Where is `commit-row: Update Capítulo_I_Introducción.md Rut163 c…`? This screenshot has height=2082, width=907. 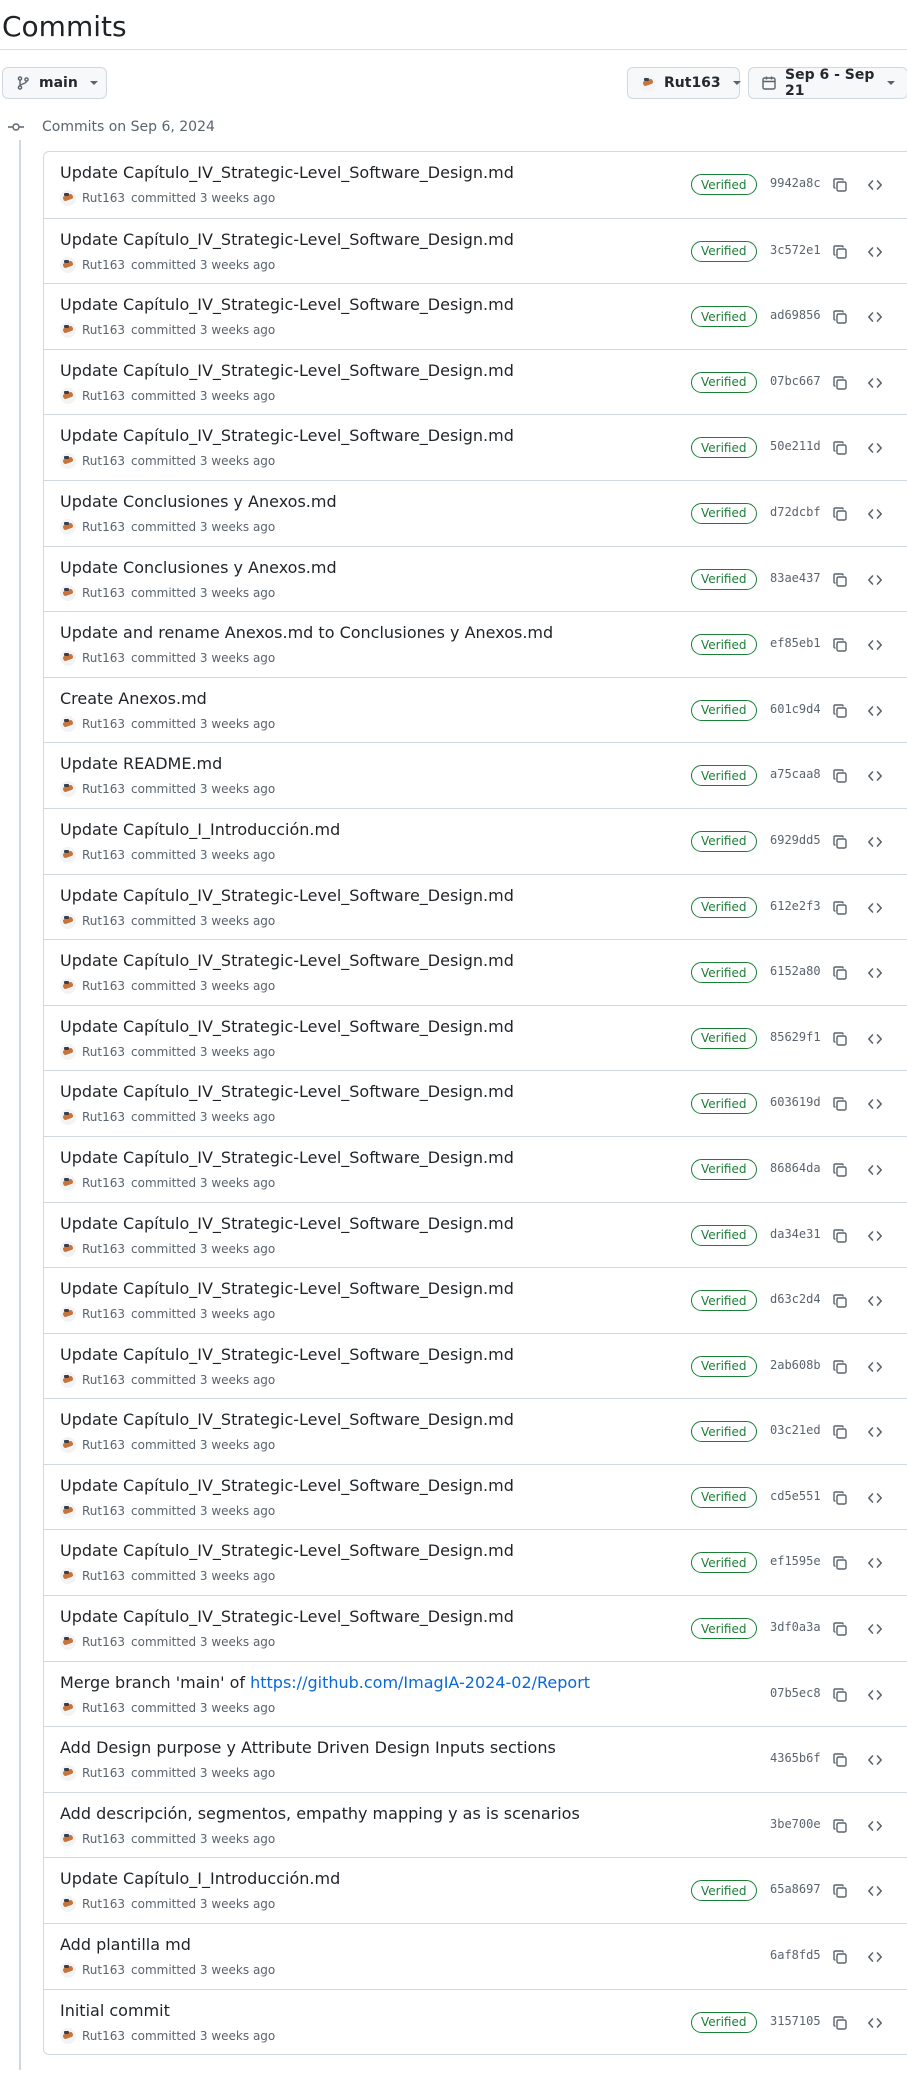
commit-row: Update Capítulo_I_Introducción.md Rut163 c… is located at coordinates (475, 840).